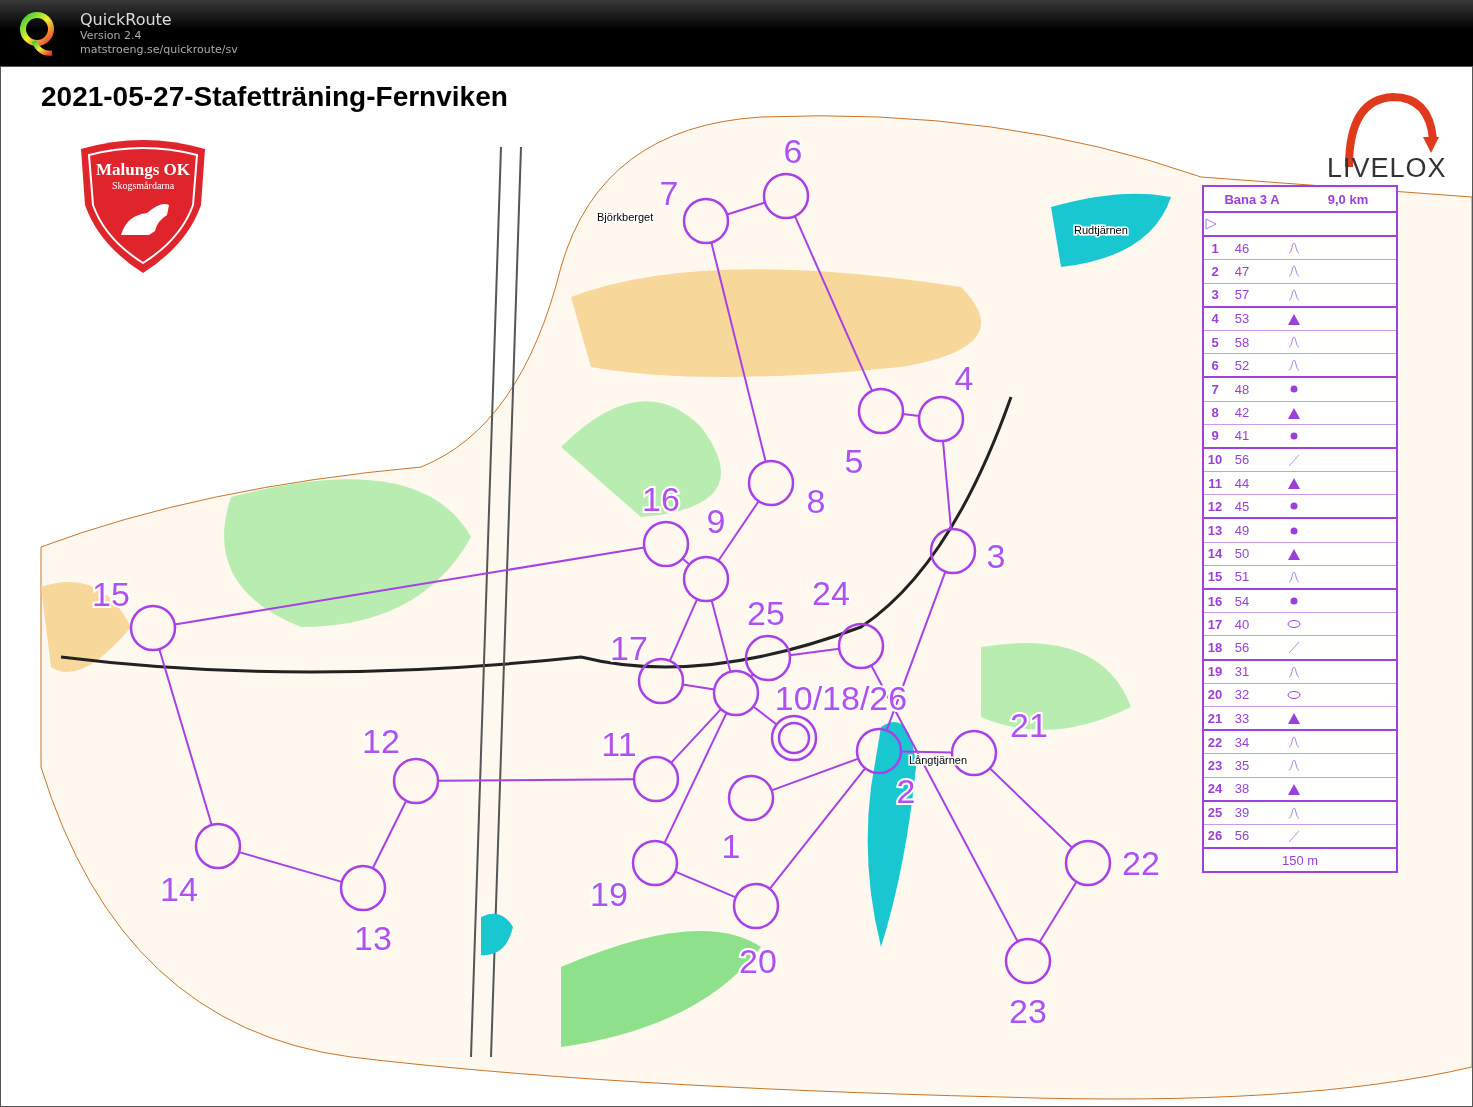 The height and width of the screenshot is (1107, 1473). I want to click on control-sequence: 11, so click(1215, 483).